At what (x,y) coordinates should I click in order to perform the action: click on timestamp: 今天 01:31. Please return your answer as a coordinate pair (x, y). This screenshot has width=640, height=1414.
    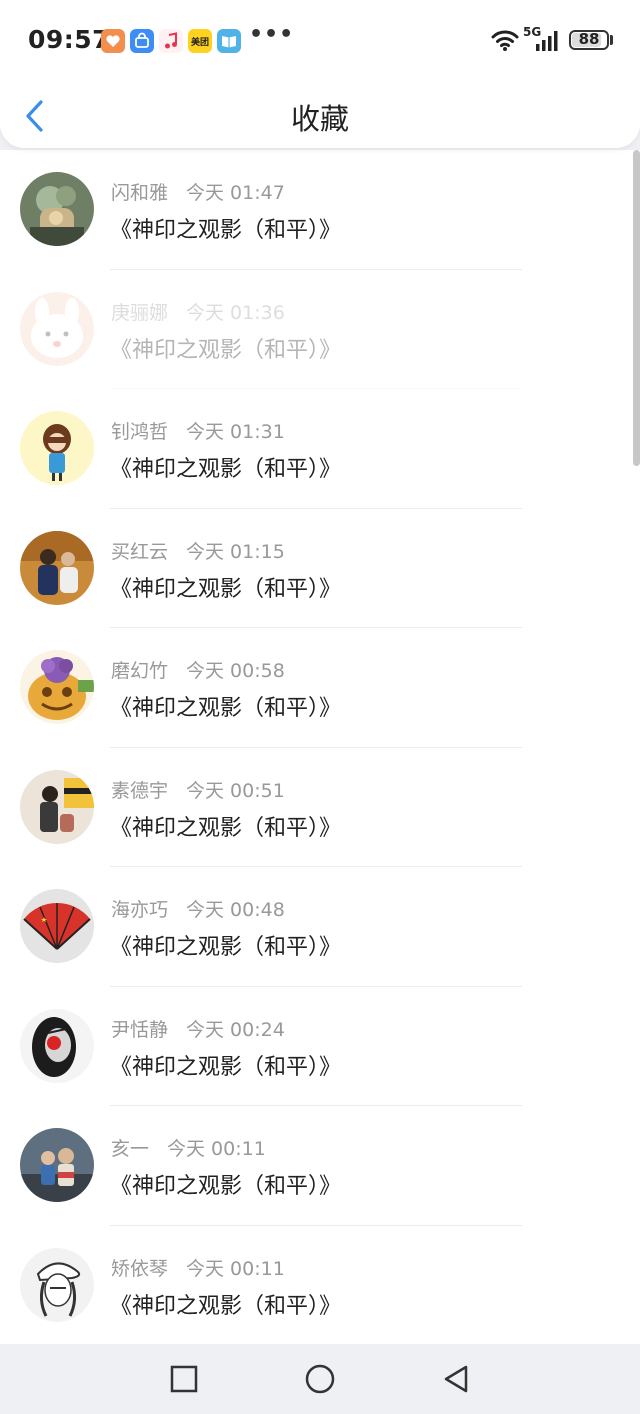
    Looking at the image, I should click on (235, 432).